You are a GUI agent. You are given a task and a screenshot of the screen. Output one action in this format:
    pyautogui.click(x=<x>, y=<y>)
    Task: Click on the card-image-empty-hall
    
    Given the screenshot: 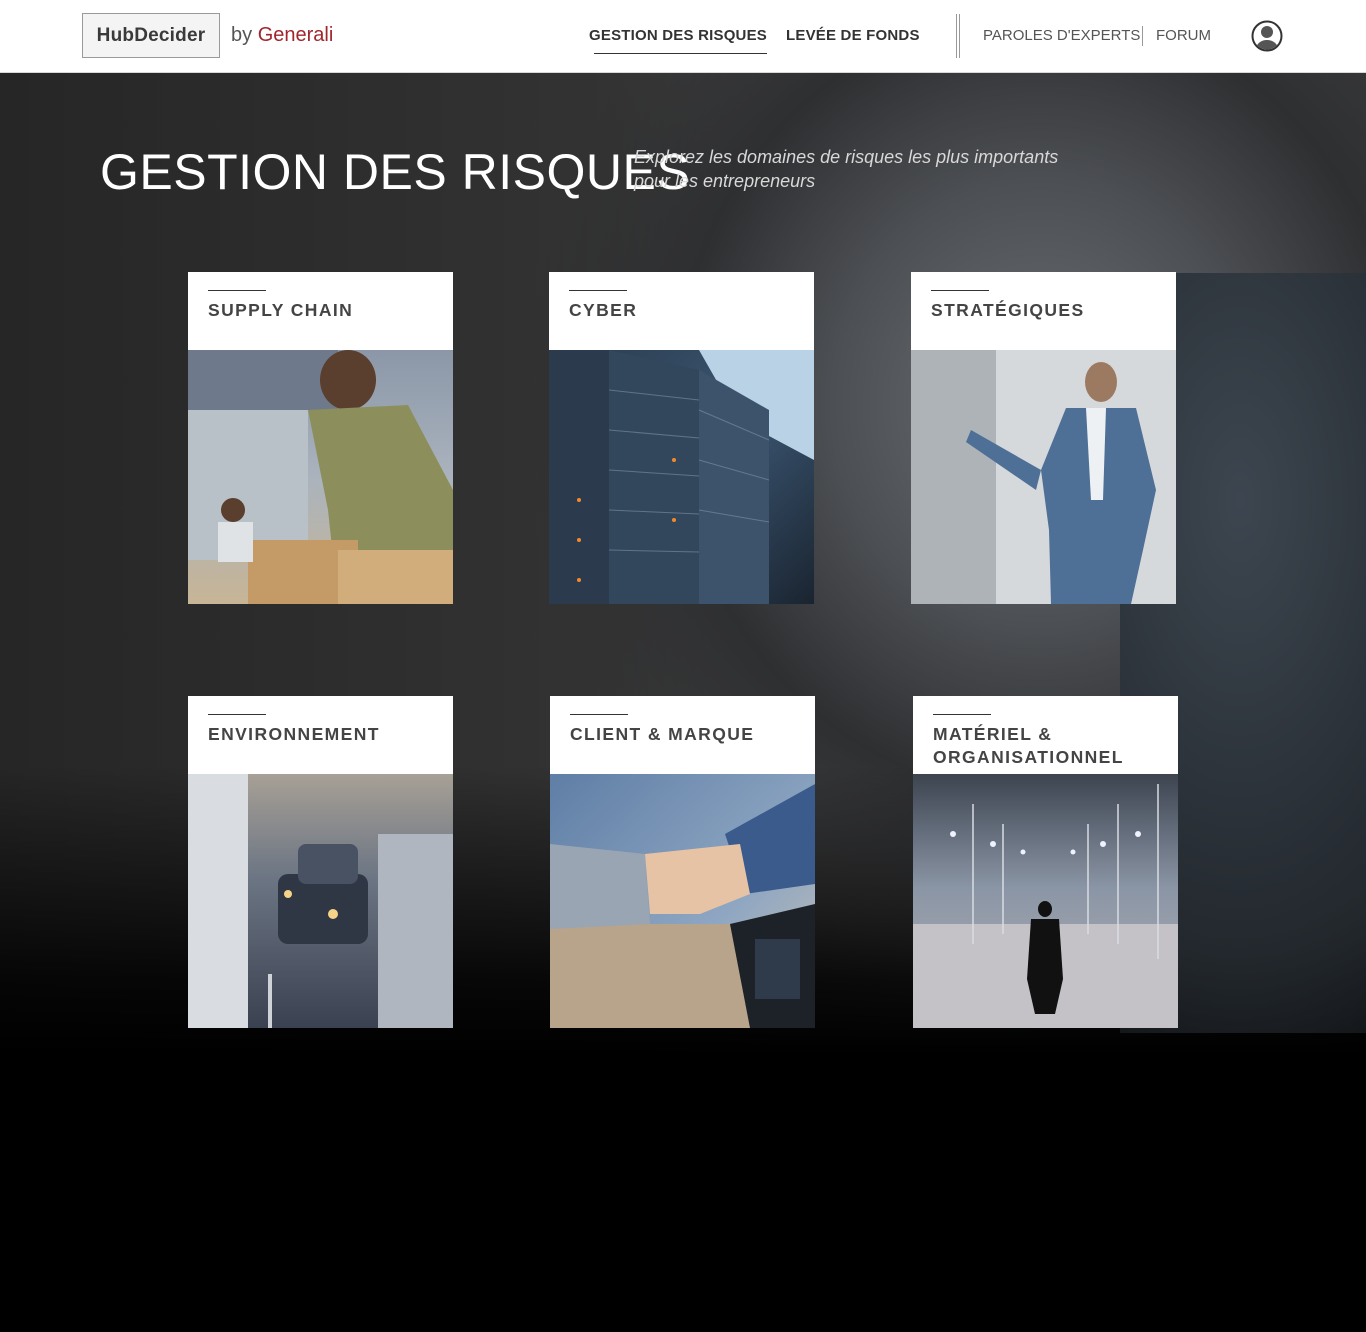 What is the action you would take?
    pyautogui.click(x=1045, y=901)
    